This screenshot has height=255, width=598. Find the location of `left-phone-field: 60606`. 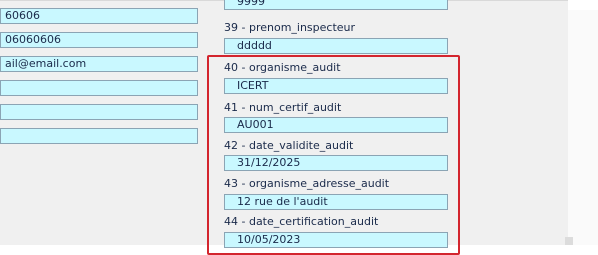

left-phone-field: 60606 is located at coordinates (99, 16).